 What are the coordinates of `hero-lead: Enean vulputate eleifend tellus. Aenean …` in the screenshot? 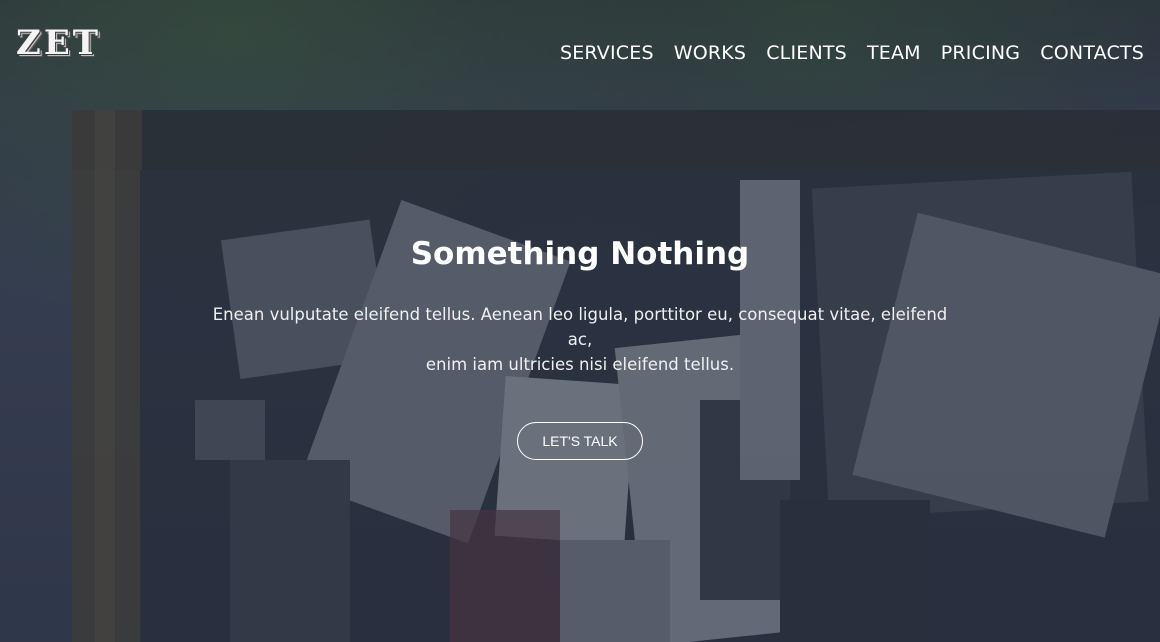 It's located at (580, 339).